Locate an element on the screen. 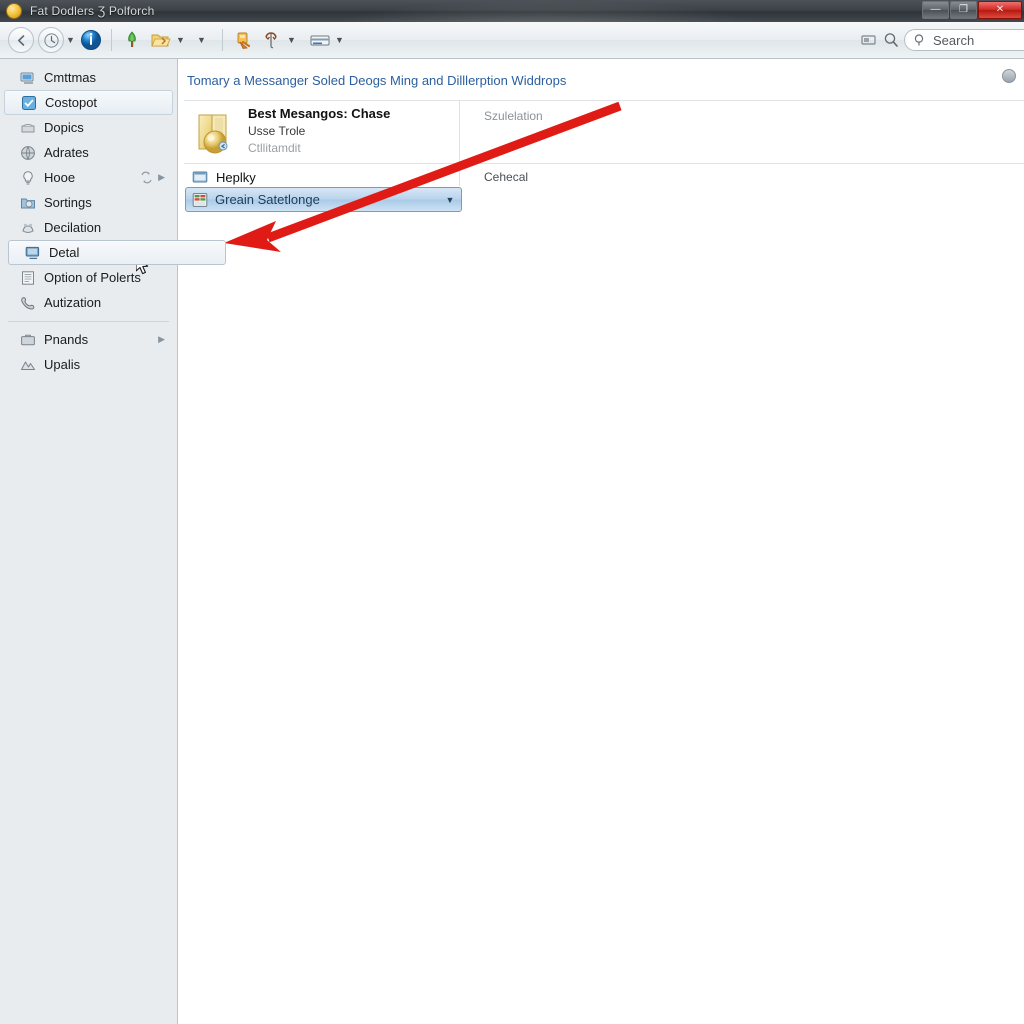  sidebar-item-sortings: Sortings is located at coordinates (88, 202).